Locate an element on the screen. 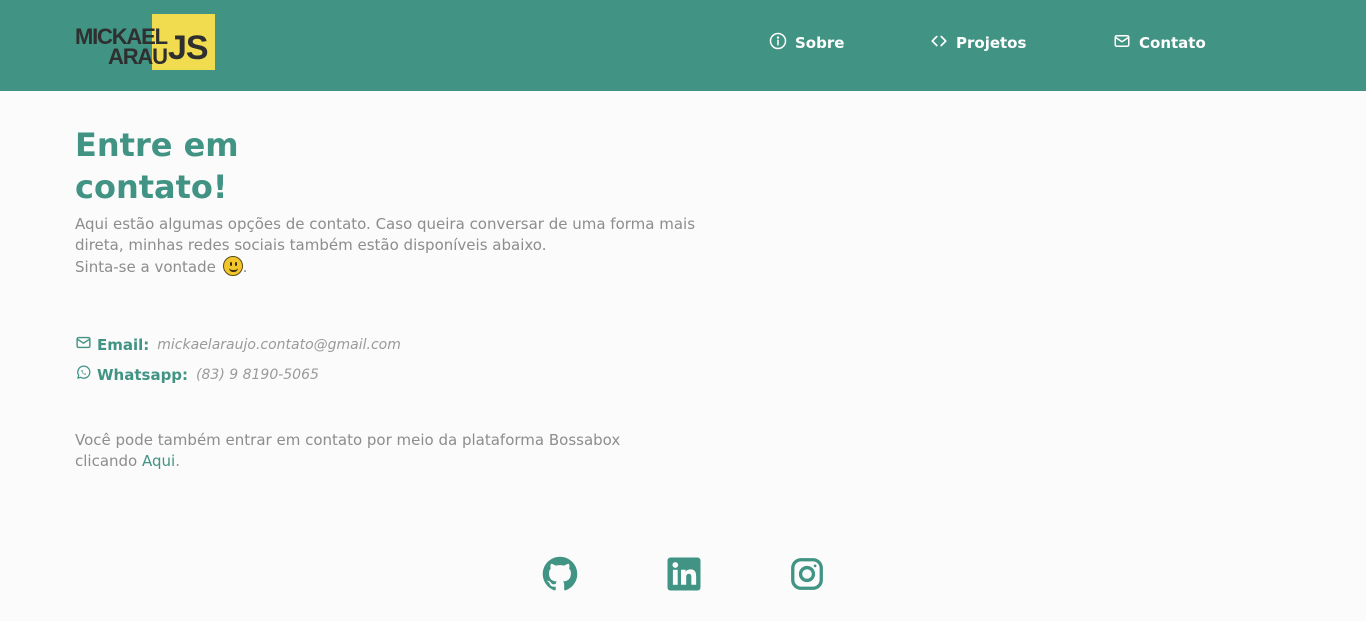 This screenshot has height=621, width=1366. github-icon is located at coordinates (560, 576).